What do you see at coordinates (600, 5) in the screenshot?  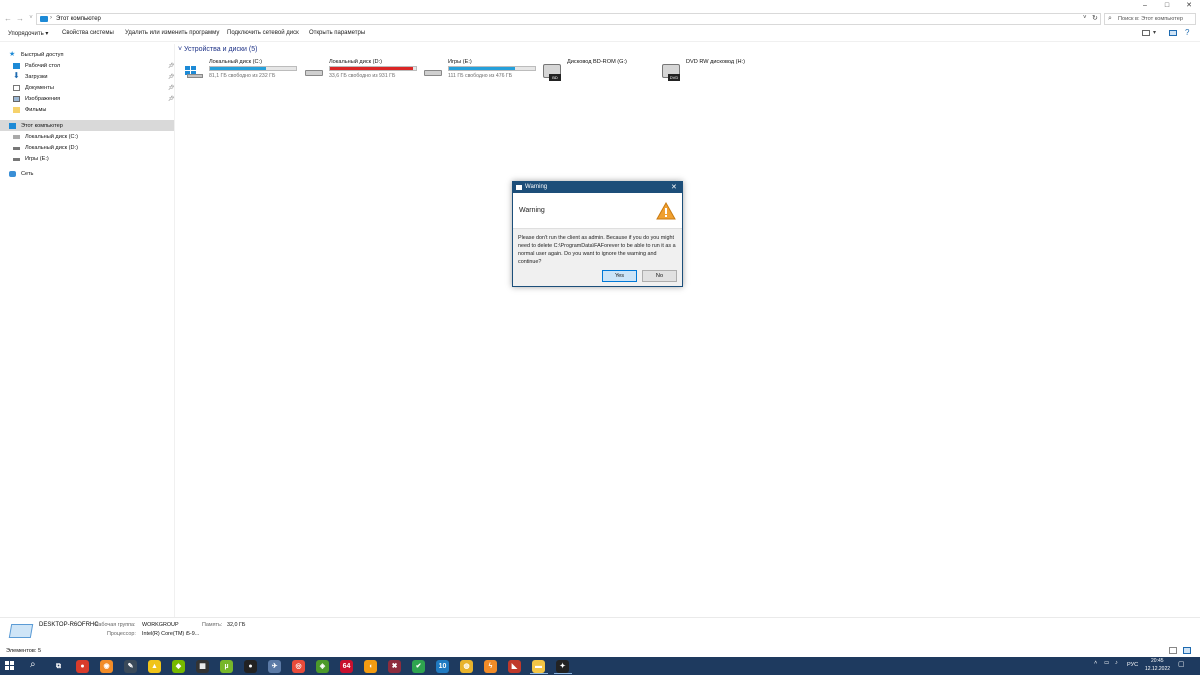 I see `window-title-bar: – □ ✕` at bounding box center [600, 5].